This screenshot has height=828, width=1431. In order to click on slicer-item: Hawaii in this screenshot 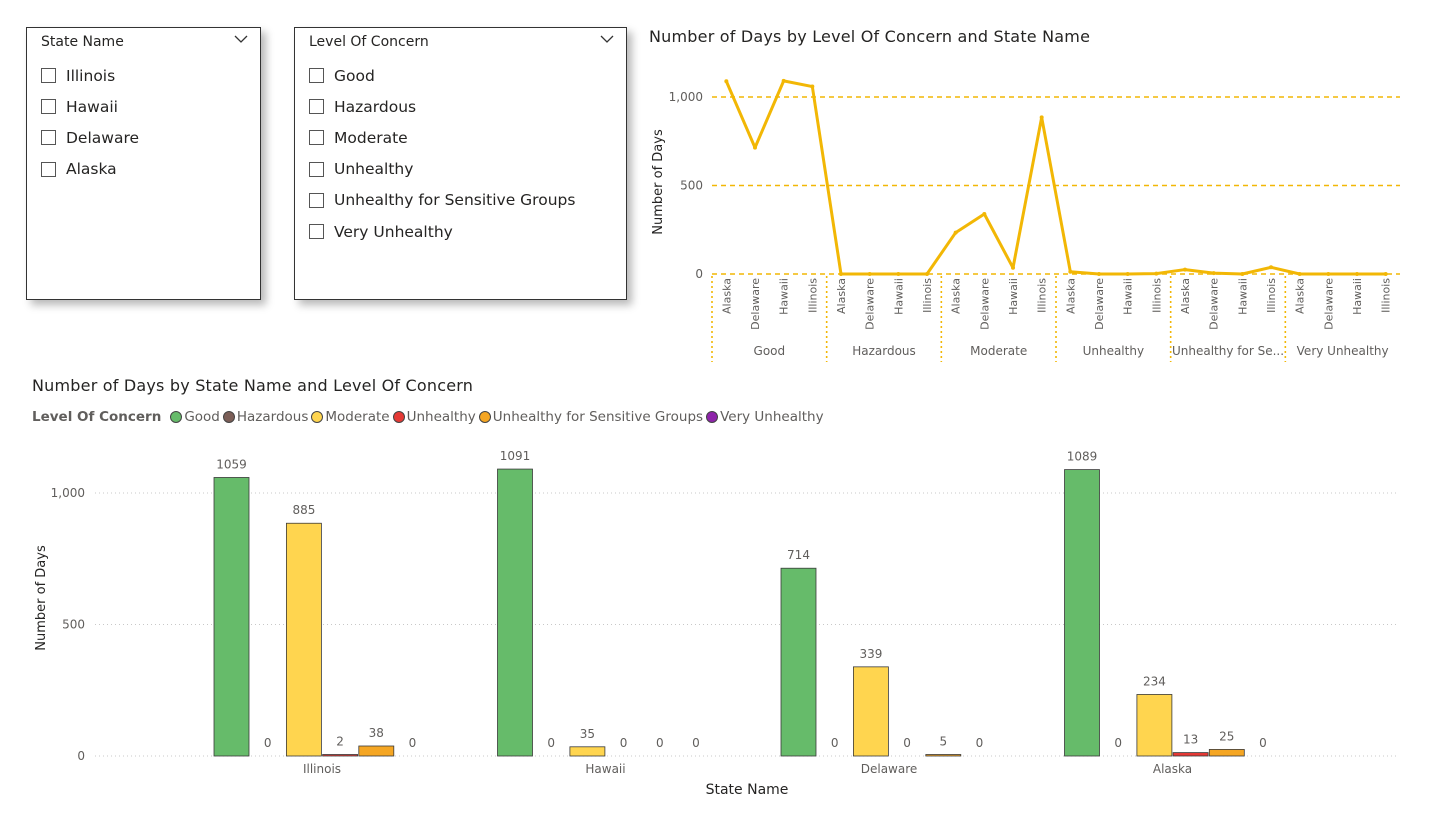, I will do `click(90, 106)`.